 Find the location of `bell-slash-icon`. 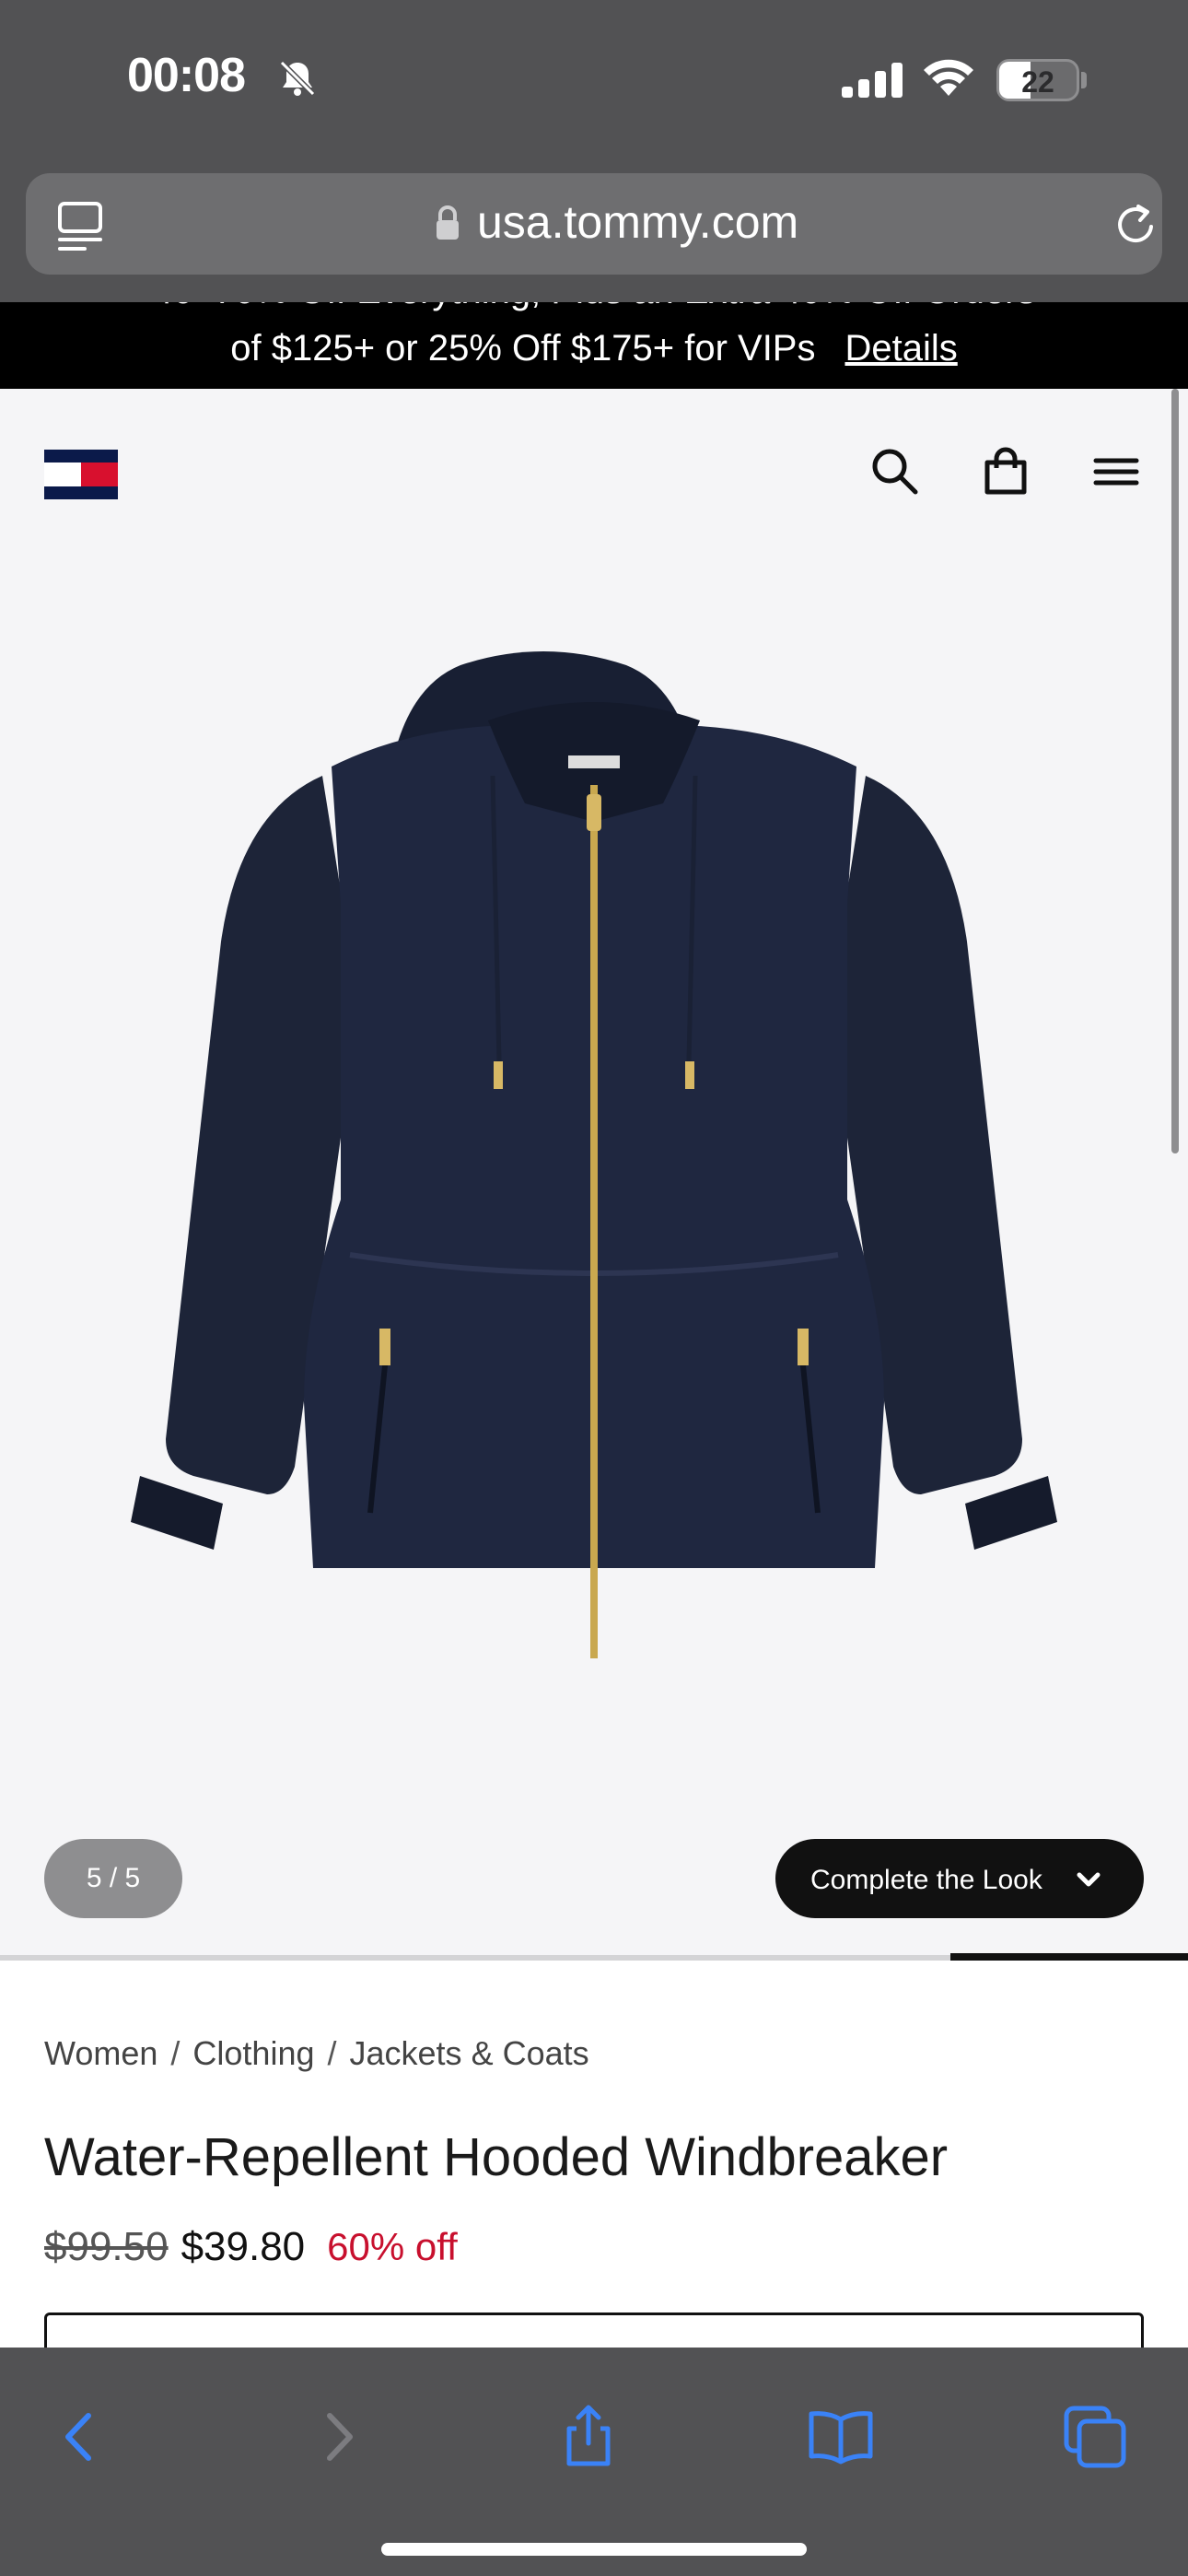

bell-slash-icon is located at coordinates (297, 78).